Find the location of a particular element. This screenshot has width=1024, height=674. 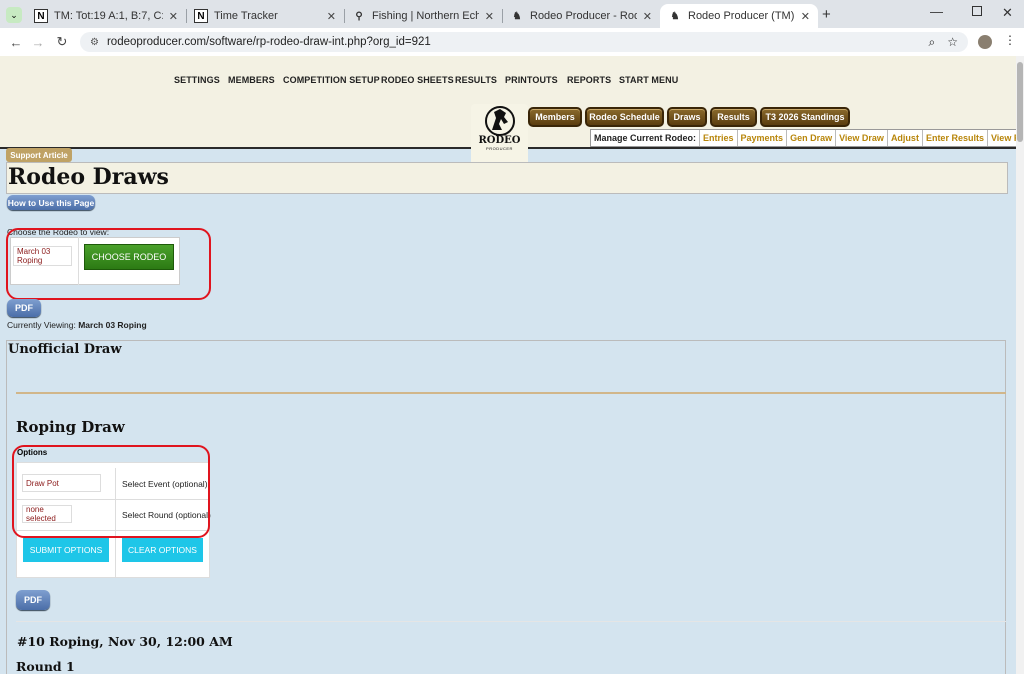

browser-tab-3: ⚲ Fishing | Northern Echo Lodge ✕ is located at coordinates (423, 16).